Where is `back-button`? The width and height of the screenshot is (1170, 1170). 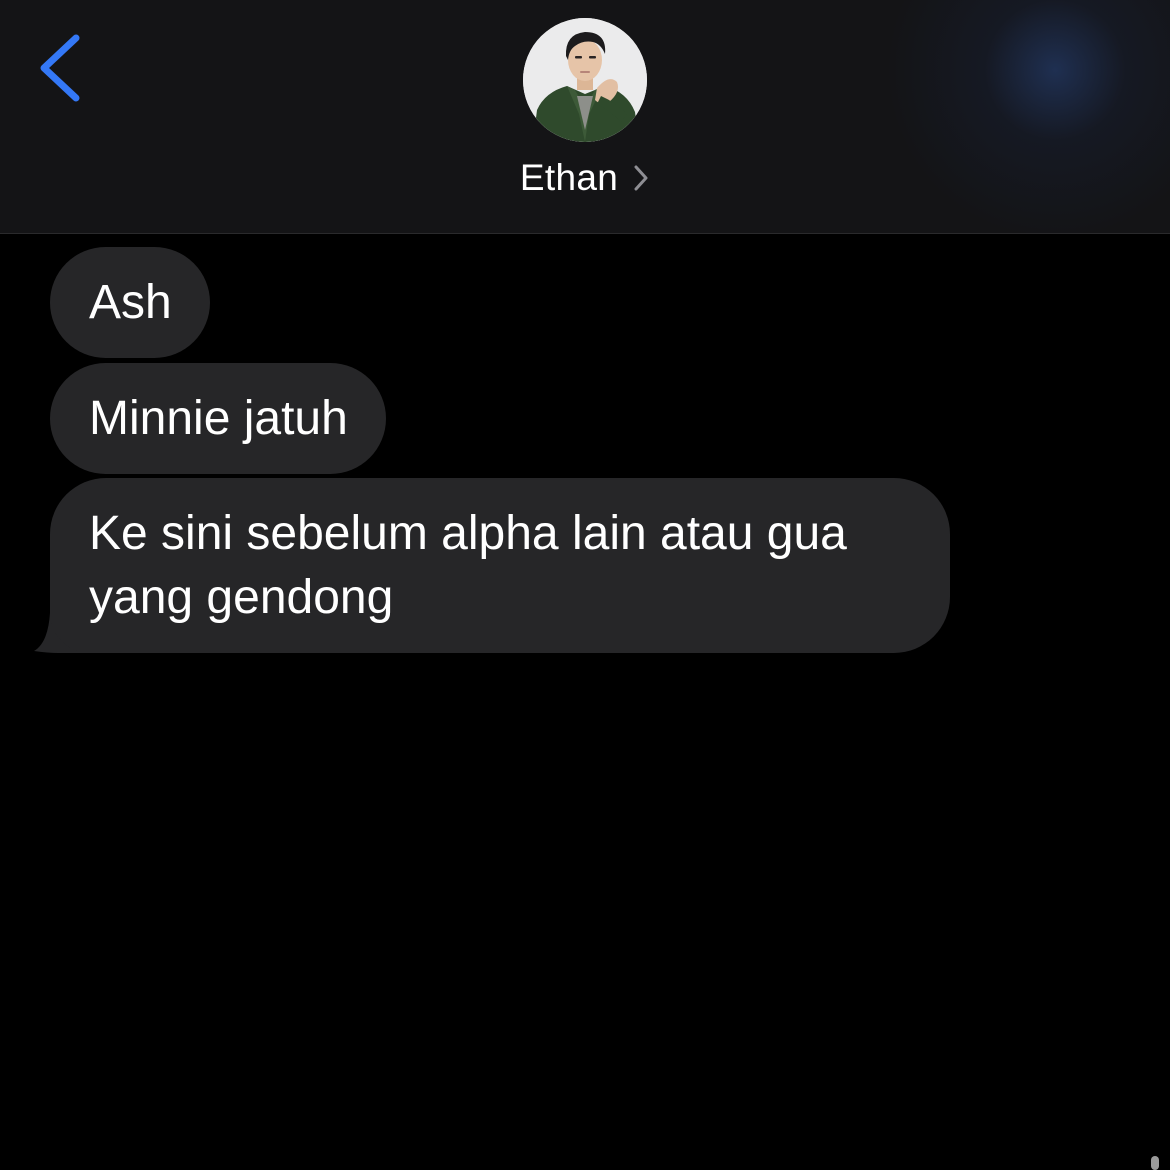
back-button is located at coordinates (61, 70).